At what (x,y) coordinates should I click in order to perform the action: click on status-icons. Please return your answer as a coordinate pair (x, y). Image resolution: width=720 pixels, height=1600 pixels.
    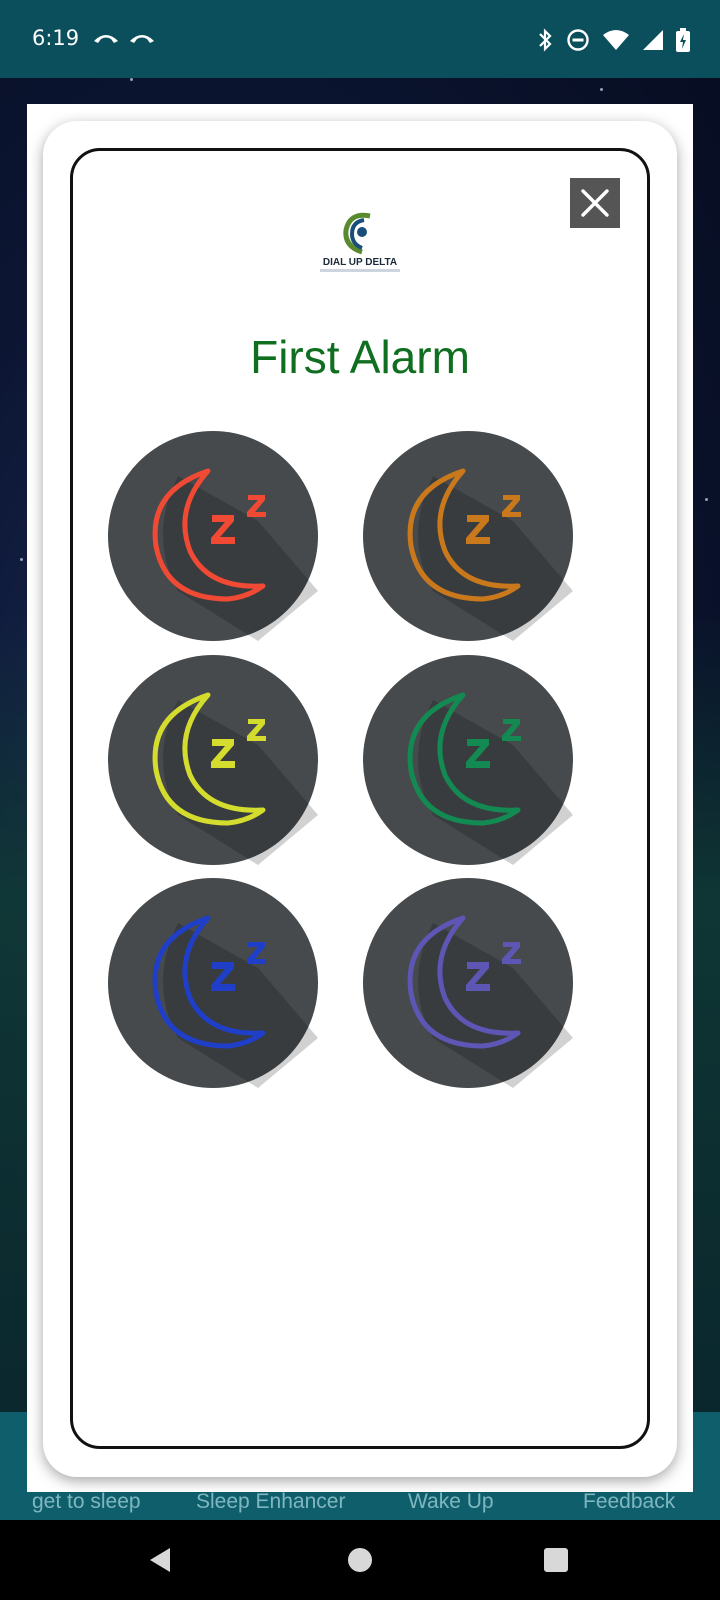
    Looking at the image, I should click on (613, 40).